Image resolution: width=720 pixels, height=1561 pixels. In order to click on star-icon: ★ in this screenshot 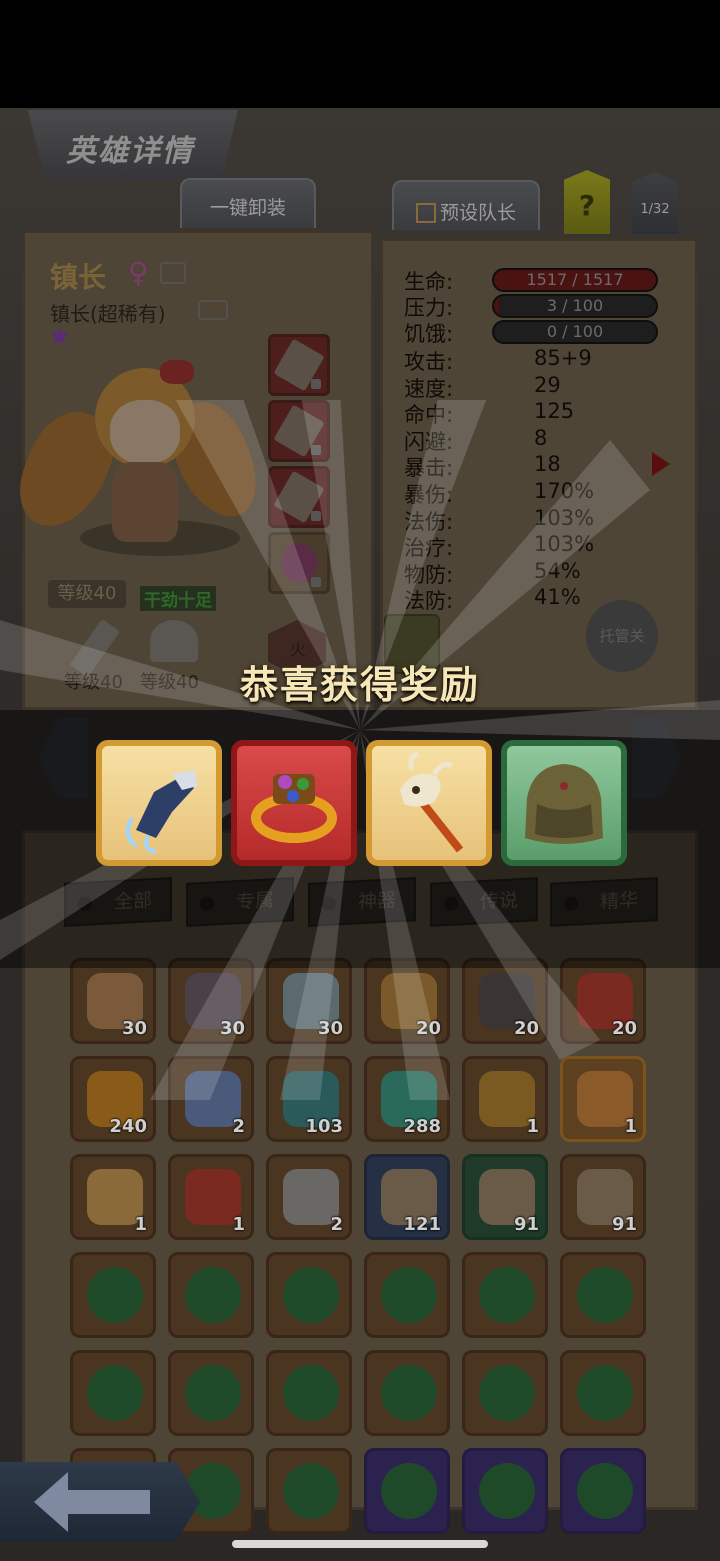, I will do `click(60, 337)`.